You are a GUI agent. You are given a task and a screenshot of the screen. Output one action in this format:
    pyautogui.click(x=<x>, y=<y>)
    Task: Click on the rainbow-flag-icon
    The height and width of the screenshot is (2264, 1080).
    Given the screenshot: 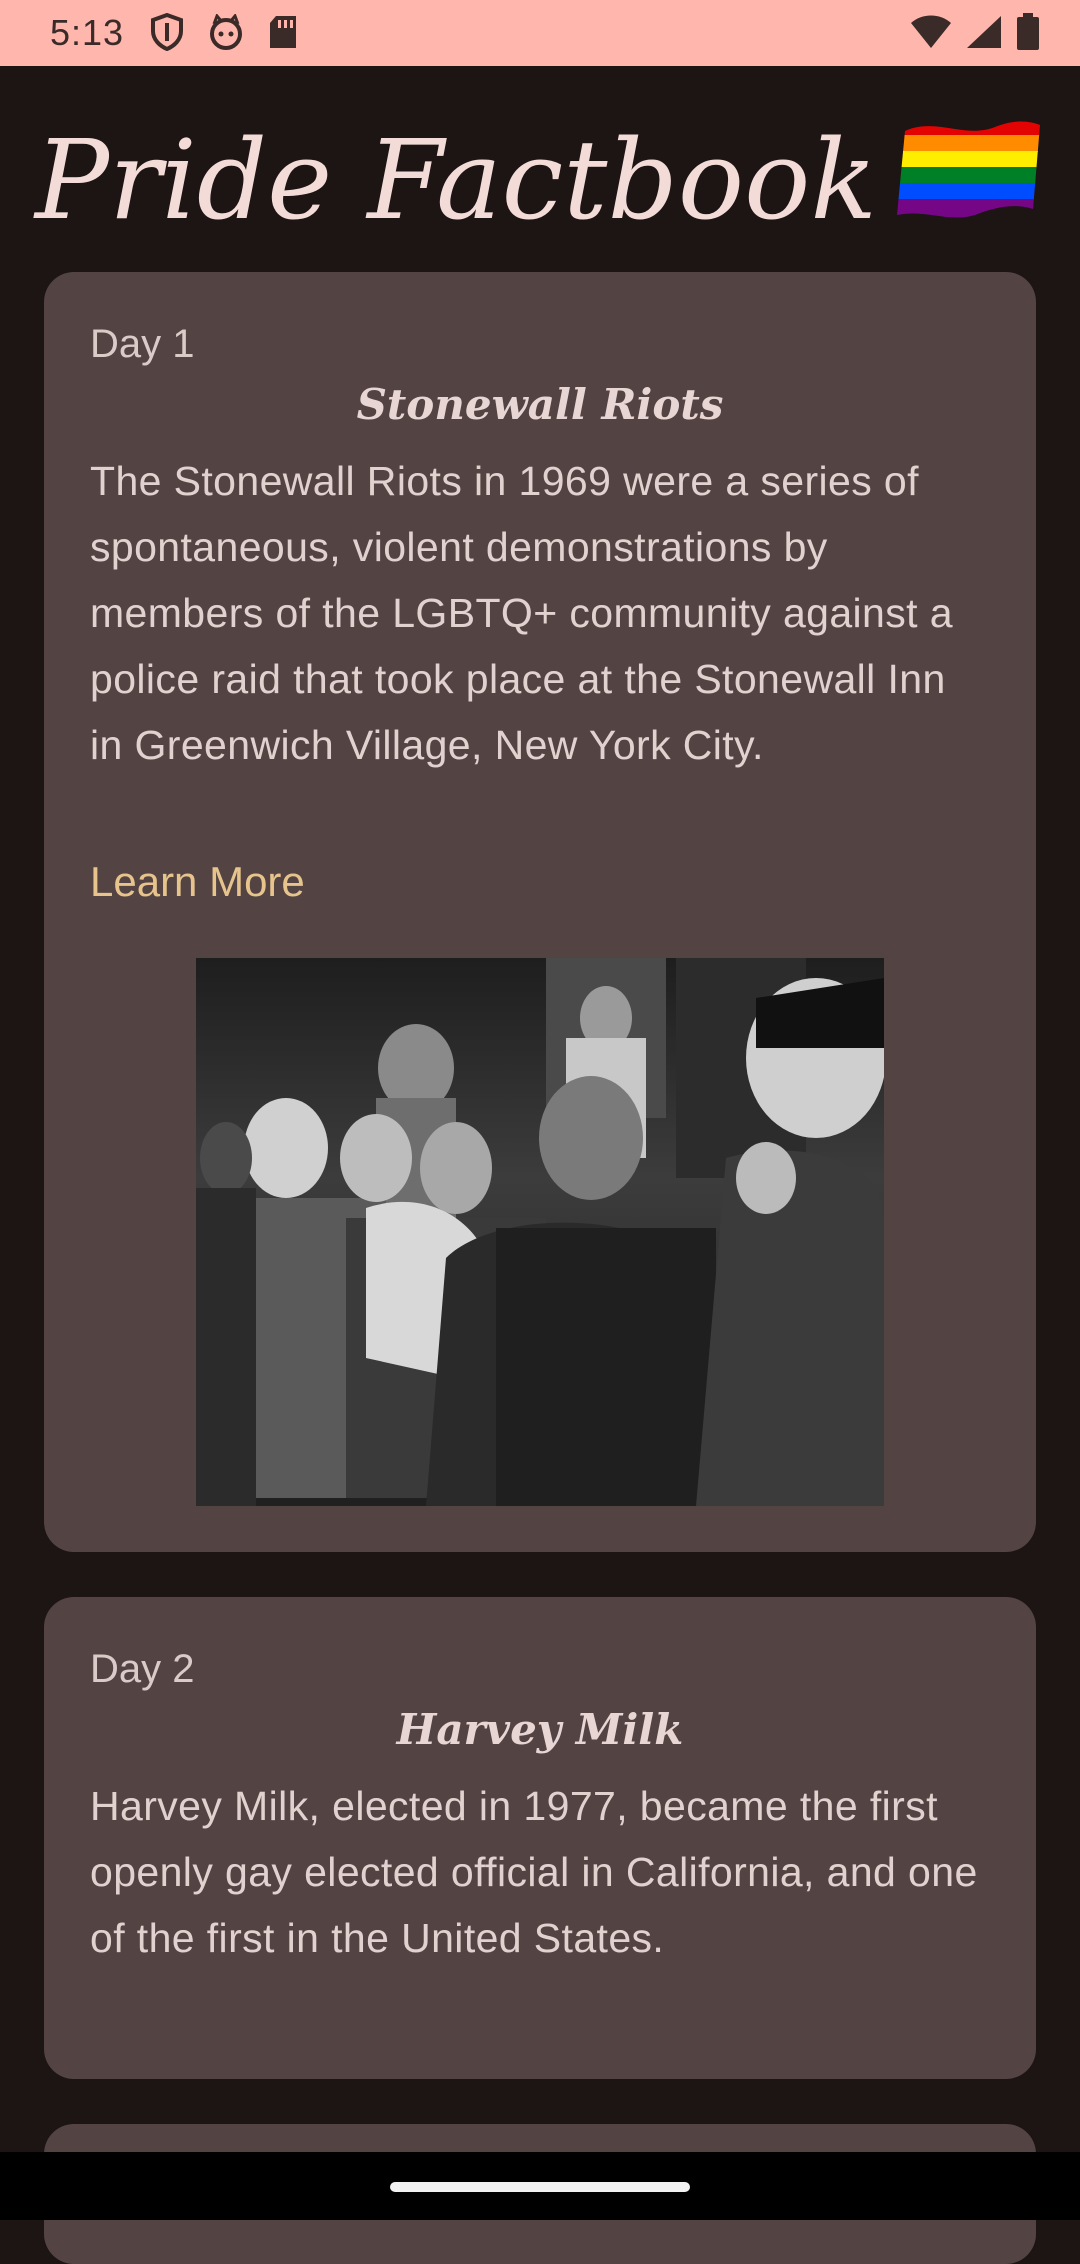 What is the action you would take?
    pyautogui.click(x=970, y=182)
    